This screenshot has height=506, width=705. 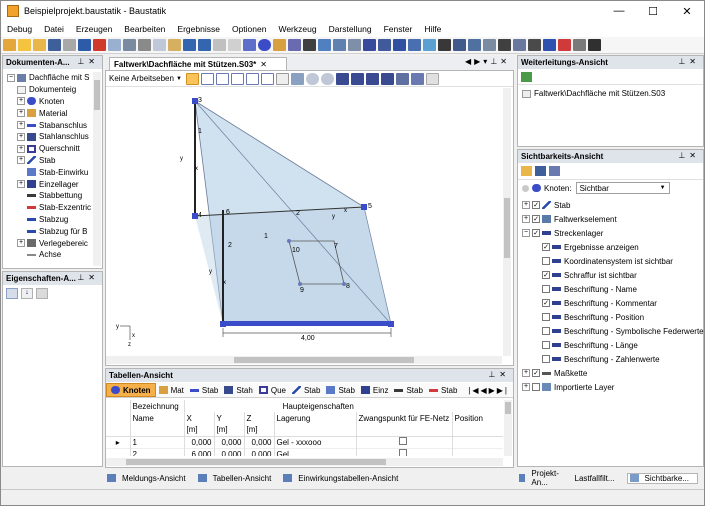 I want to click on select-icon, so click(x=234, y=45).